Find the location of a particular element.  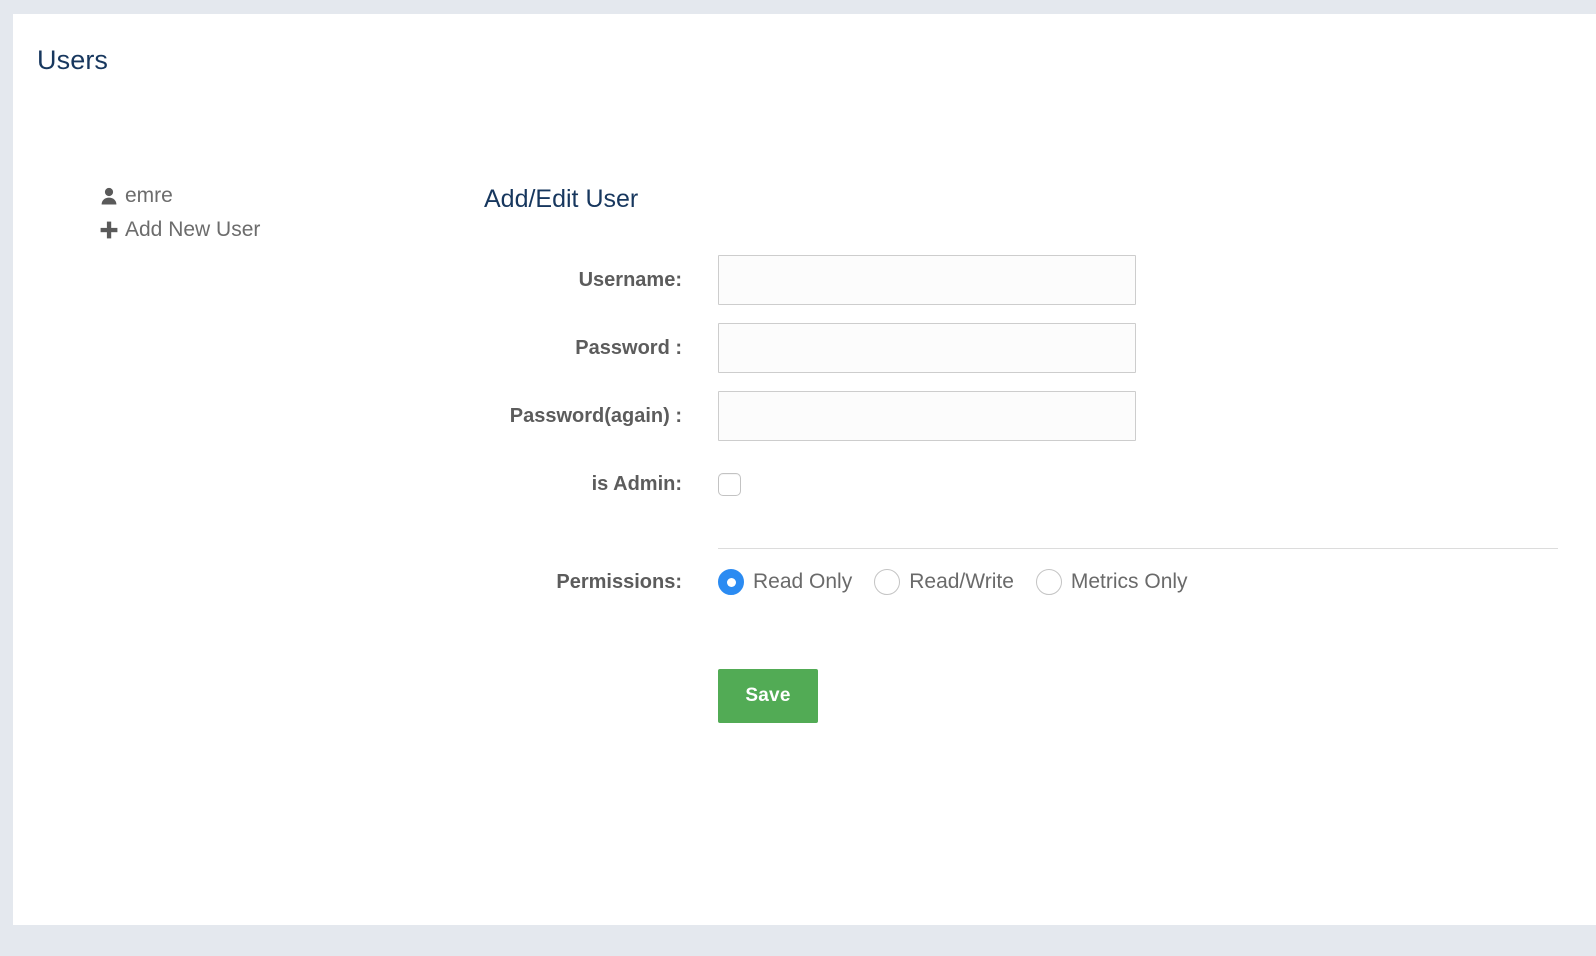

is-admin-control is located at coordinates (1138, 484).